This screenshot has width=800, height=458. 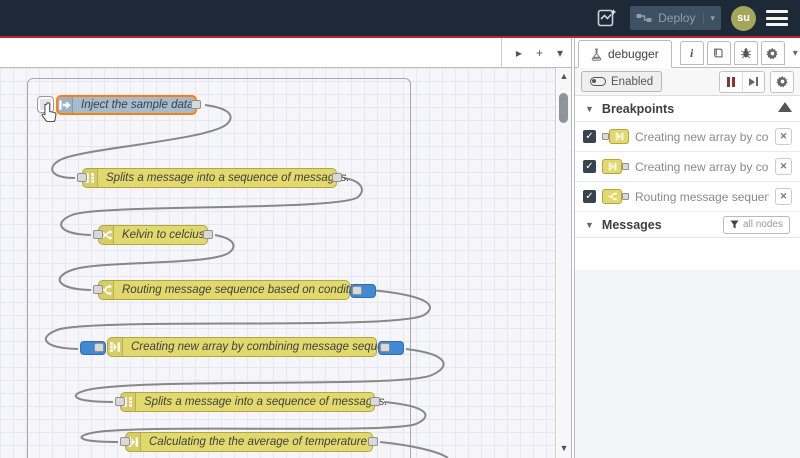 I want to click on messages-filter-button: all nodes, so click(x=756, y=224).